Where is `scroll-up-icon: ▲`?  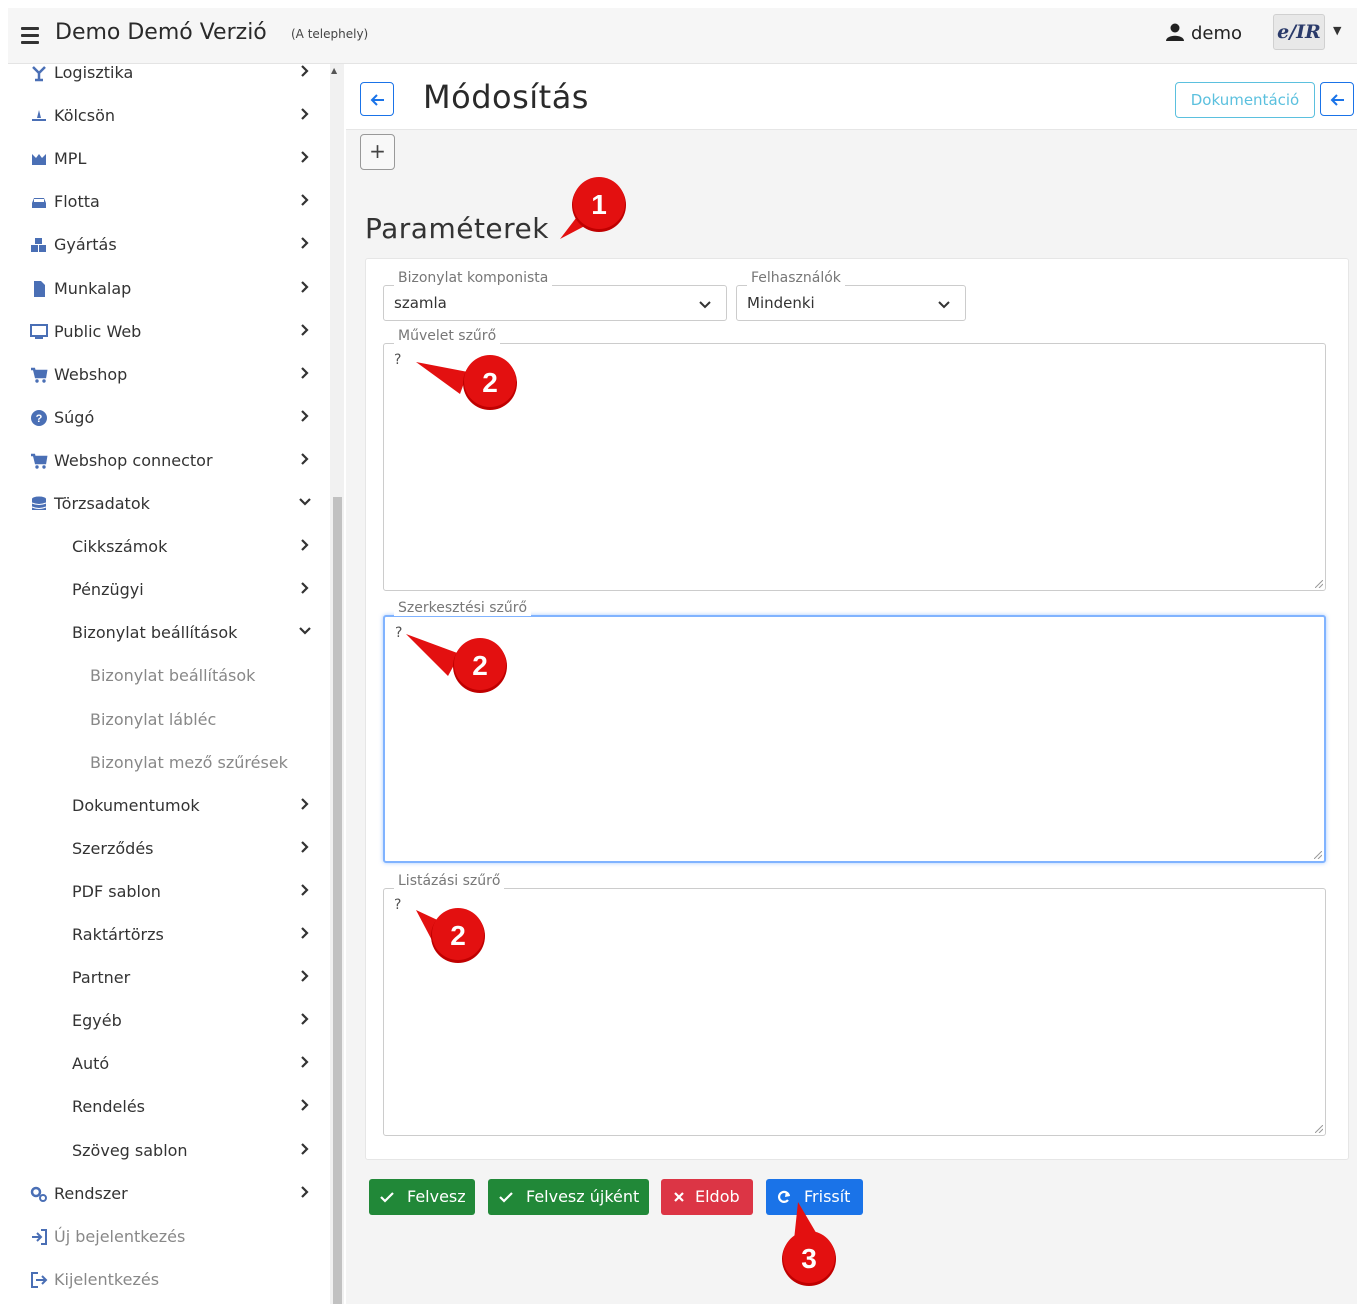
scroll-up-icon: ▲ is located at coordinates (334, 70).